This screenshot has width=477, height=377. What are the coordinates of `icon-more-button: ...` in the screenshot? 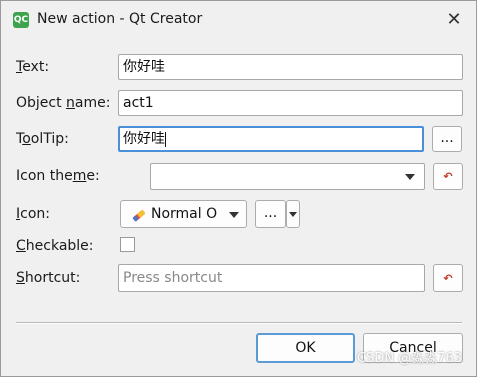 It's located at (270, 214).